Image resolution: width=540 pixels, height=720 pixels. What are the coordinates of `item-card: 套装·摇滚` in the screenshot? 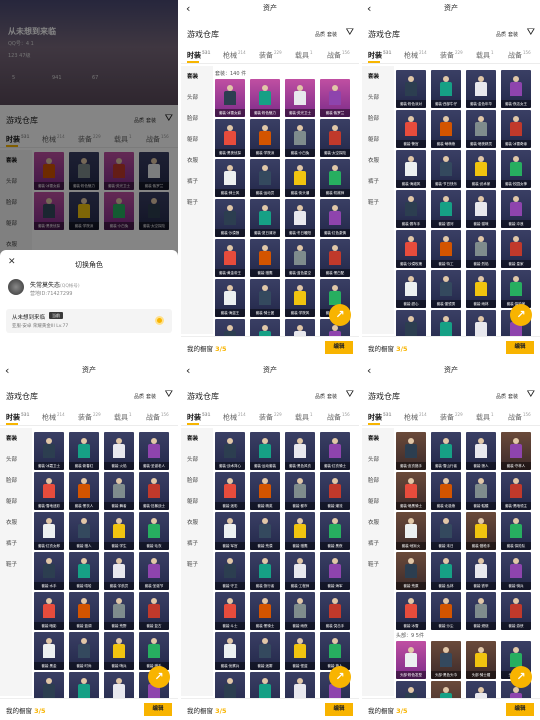 It's located at (411, 323).